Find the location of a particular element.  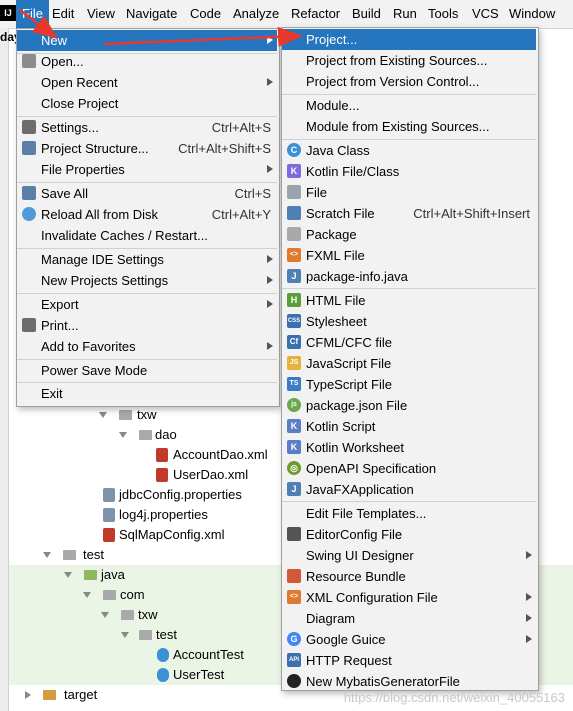

file-menu-add-to-favorites: Add to Favorites is located at coordinates (147, 346).